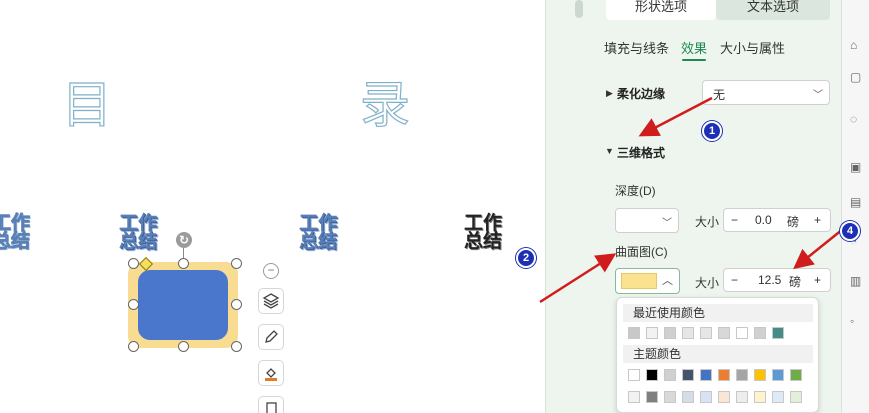 This screenshot has width=869, height=413. Describe the element at coordinates (609, 93) in the screenshot. I see `expand-icon: ▶` at that location.